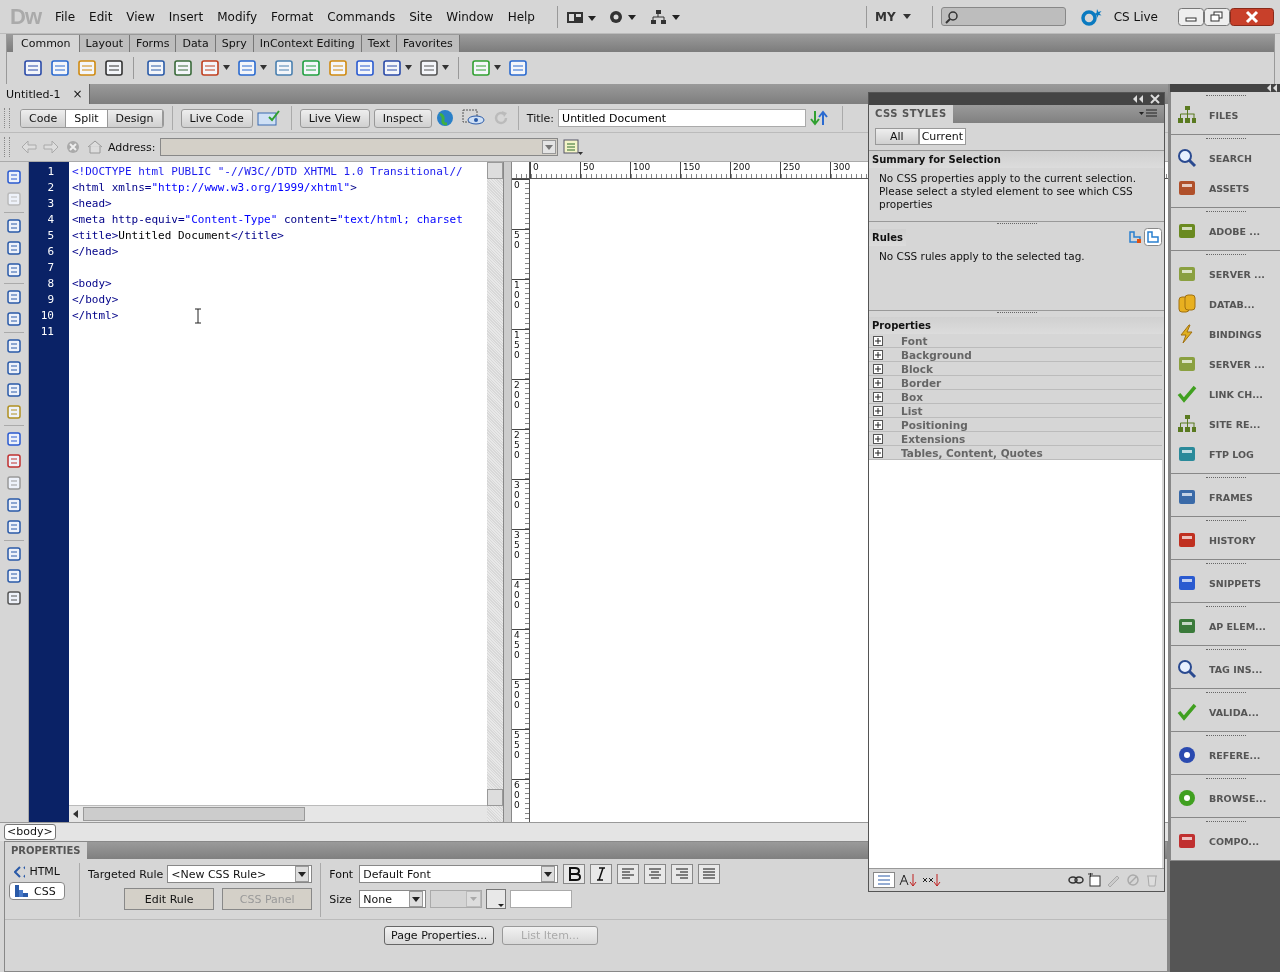  I want to click on ruler-label: 350, so click(517, 546).